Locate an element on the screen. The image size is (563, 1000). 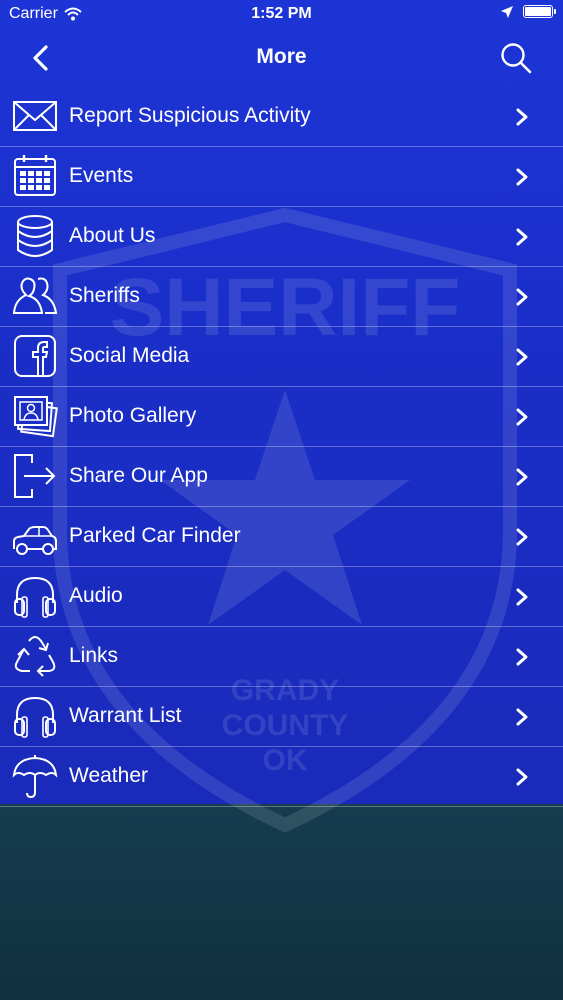
car-icon is located at coordinates (35, 540).